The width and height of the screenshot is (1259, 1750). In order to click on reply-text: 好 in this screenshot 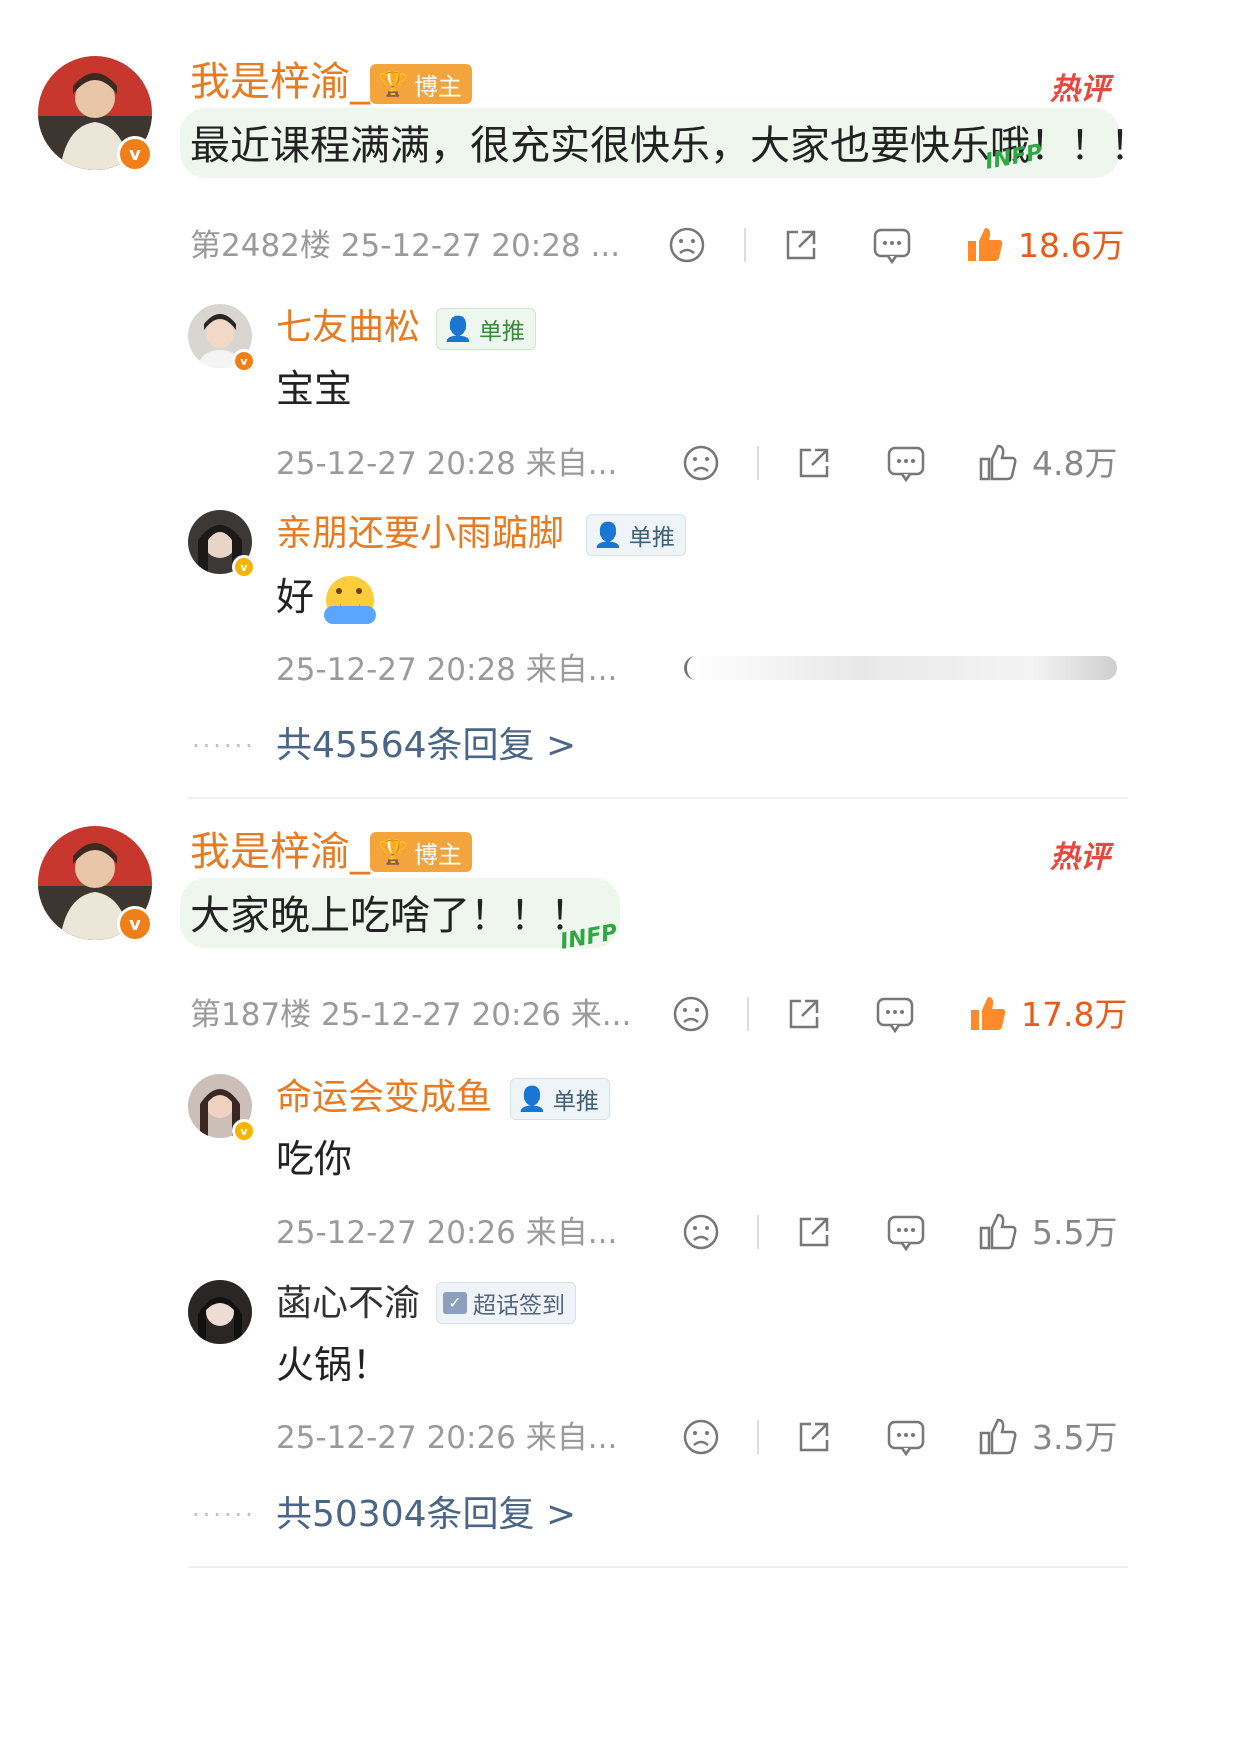, I will do `click(326, 599)`.